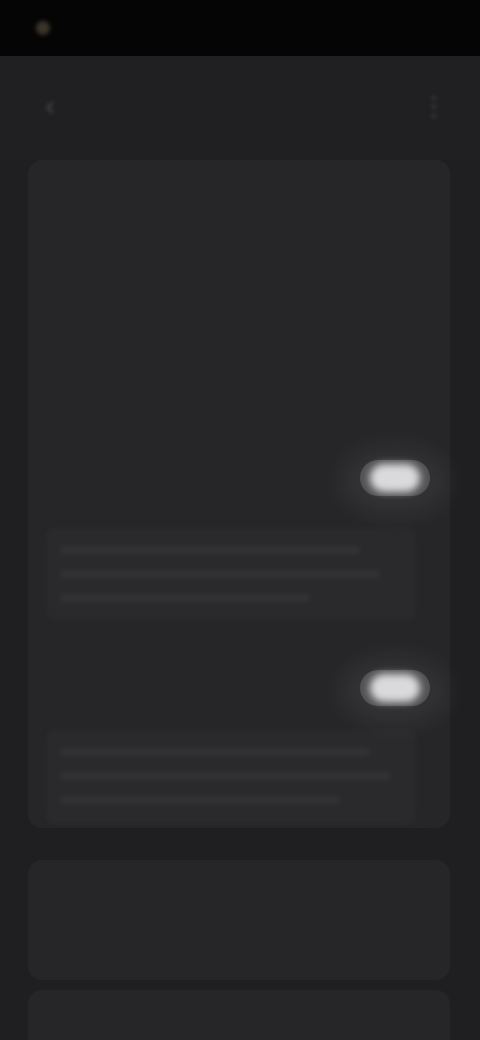 This screenshot has width=480, height=1040. Describe the element at coordinates (75, 27) in the screenshot. I see `status-left` at that location.